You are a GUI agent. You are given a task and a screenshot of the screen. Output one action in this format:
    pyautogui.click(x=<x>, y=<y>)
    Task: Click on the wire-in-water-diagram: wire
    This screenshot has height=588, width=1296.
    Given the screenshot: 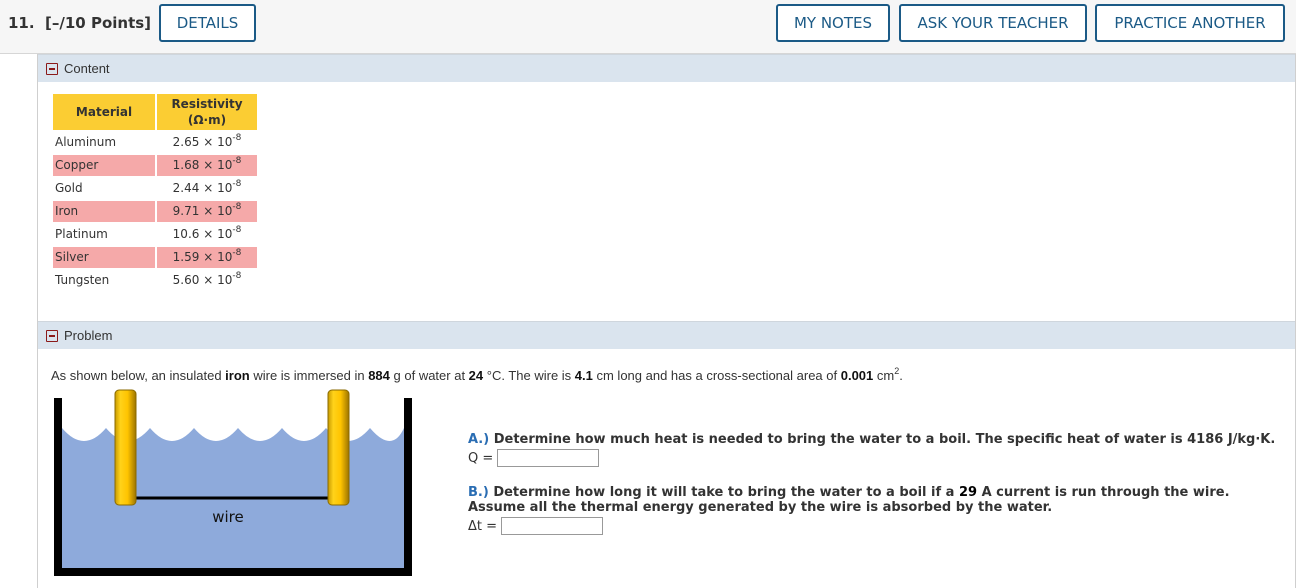 What is the action you would take?
    pyautogui.click(x=233, y=482)
    